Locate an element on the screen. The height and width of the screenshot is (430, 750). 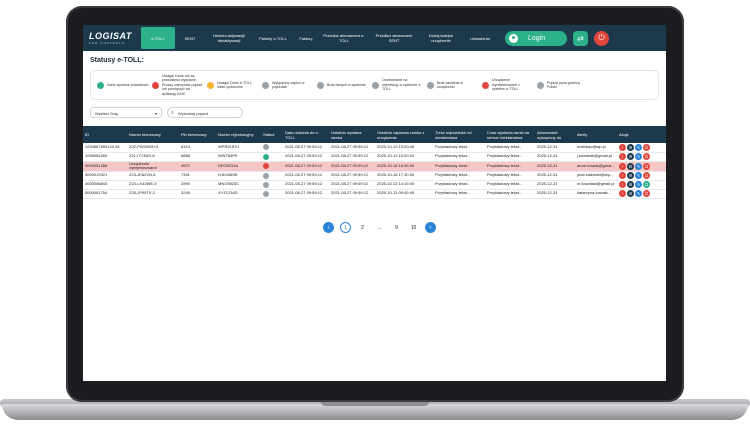
column-header: Pin biznesowy is located at coordinates (197, 134).